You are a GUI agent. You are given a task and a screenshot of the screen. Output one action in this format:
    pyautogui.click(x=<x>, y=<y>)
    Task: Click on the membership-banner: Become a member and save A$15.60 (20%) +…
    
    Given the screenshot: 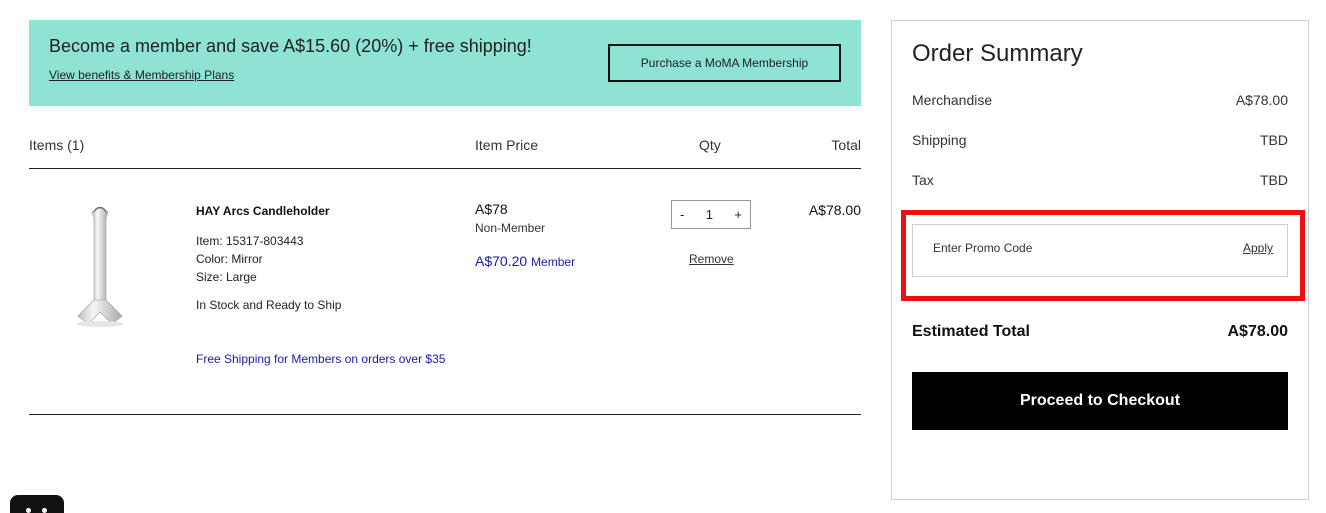 What is the action you would take?
    pyautogui.click(x=445, y=63)
    